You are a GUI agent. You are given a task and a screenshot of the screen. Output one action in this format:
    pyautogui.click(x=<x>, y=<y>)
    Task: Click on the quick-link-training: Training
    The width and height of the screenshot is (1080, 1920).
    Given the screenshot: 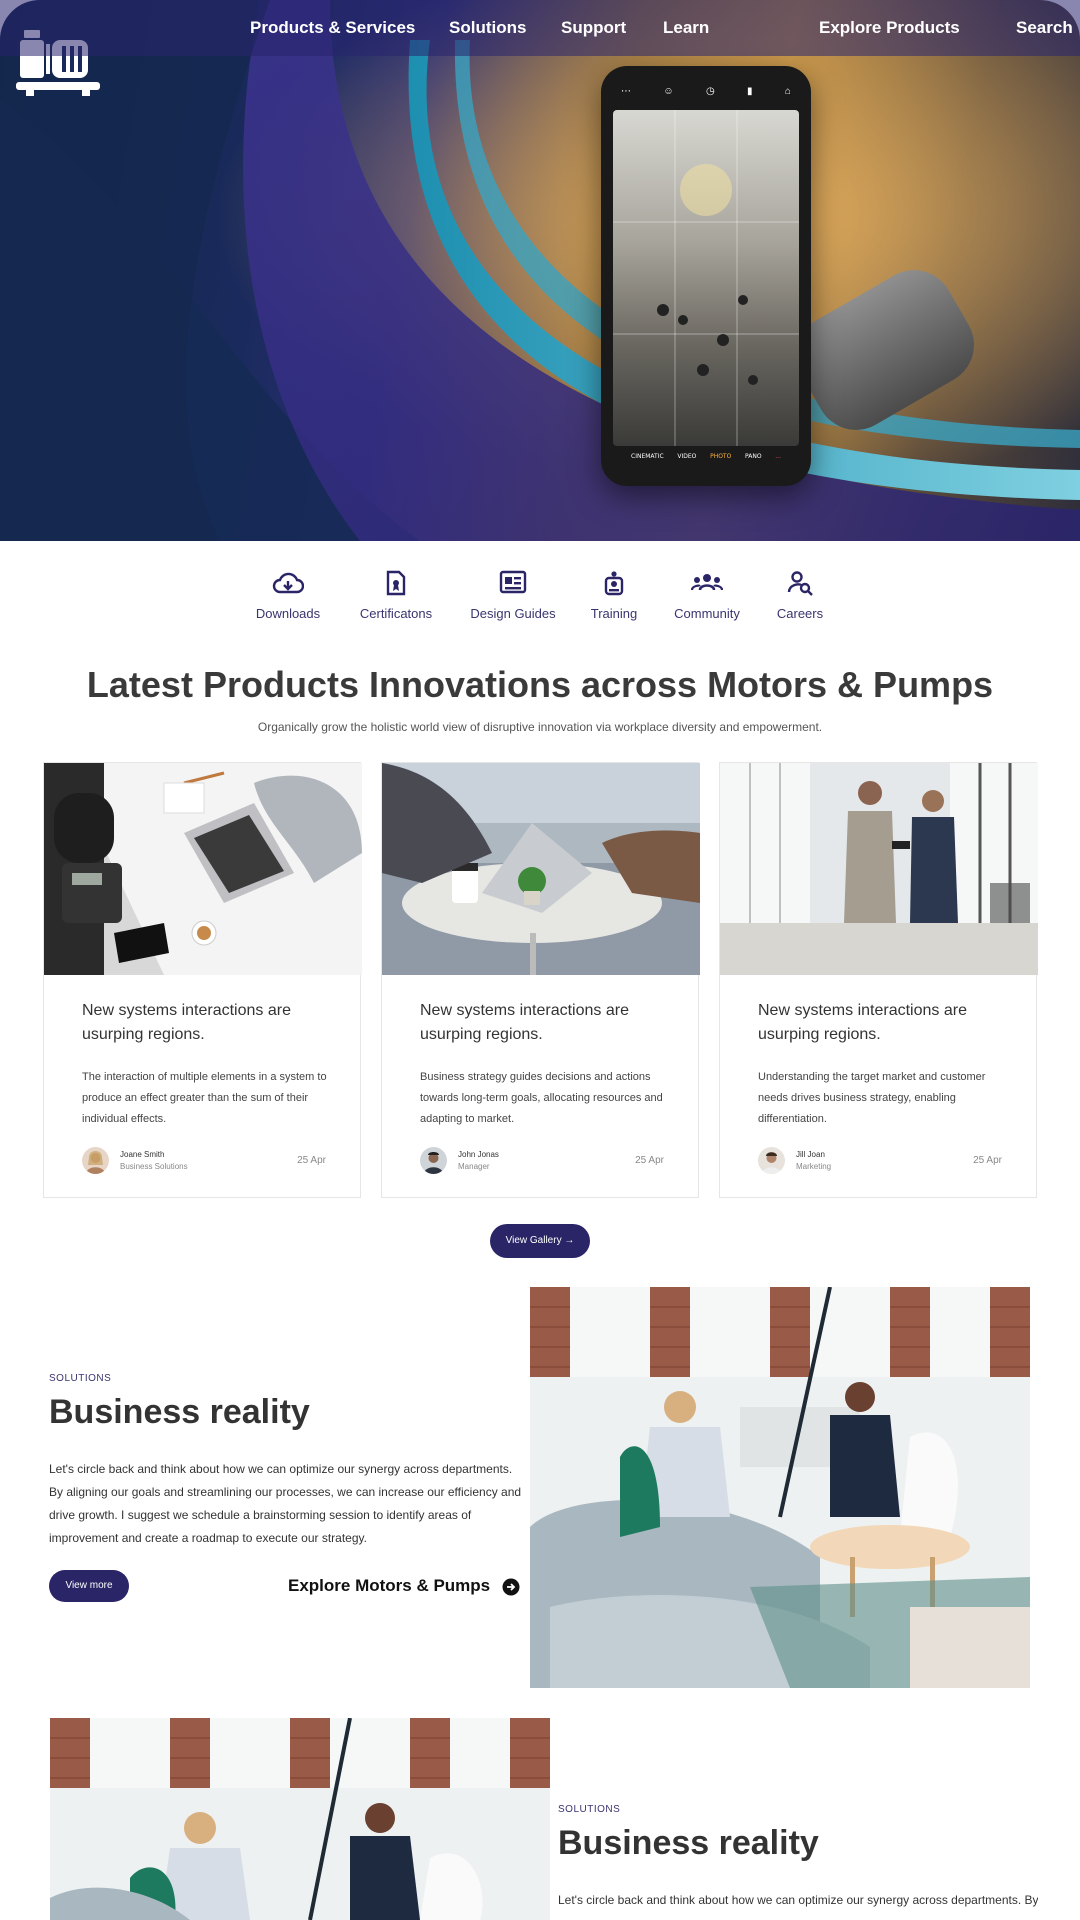 What is the action you would take?
    pyautogui.click(x=614, y=595)
    